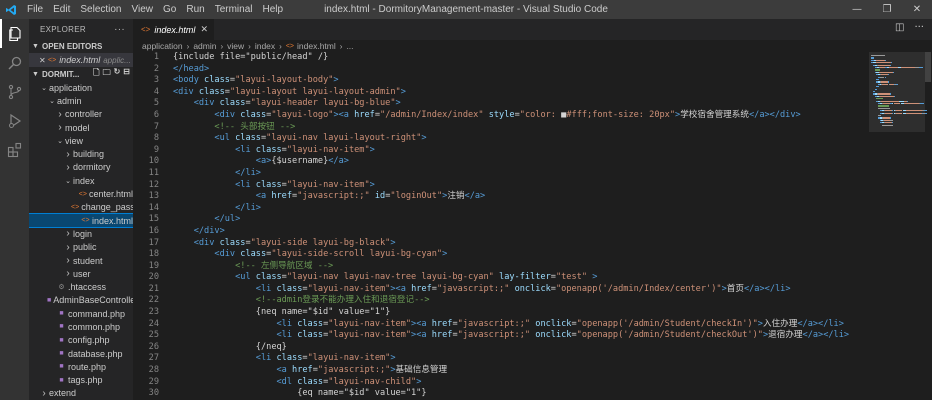 The width and height of the screenshot is (932, 400). Describe the element at coordinates (81, 29) in the screenshot. I see `explorer-header: EXPLORER ···` at that location.